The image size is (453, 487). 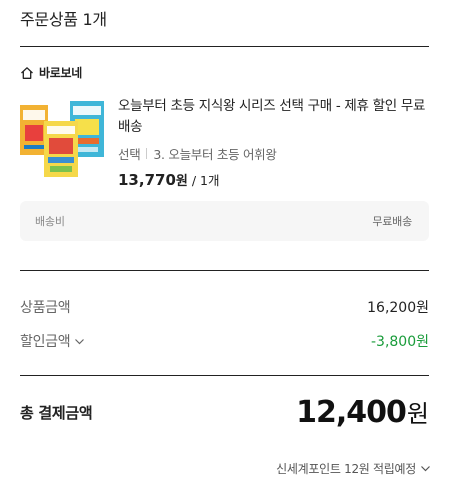 I want to click on option-value: 3. 오늘부터 초등 어휘왕, so click(x=215, y=154).